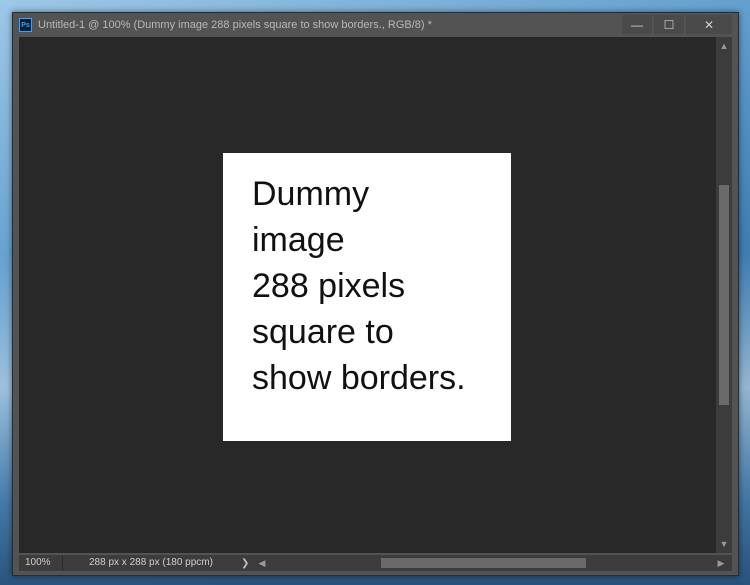 The image size is (750, 585). I want to click on close-button: ✕, so click(709, 24).